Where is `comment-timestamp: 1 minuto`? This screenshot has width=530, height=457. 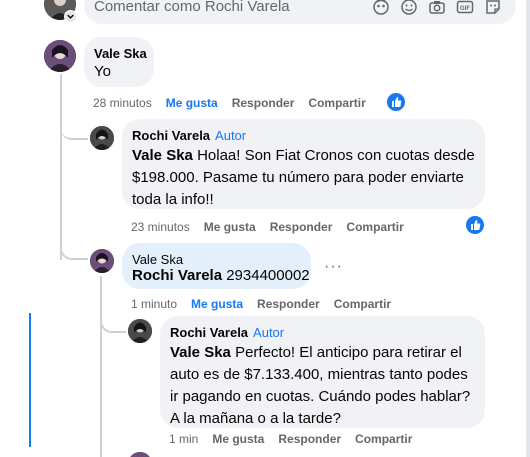
comment-timestamp: 1 minuto is located at coordinates (154, 304).